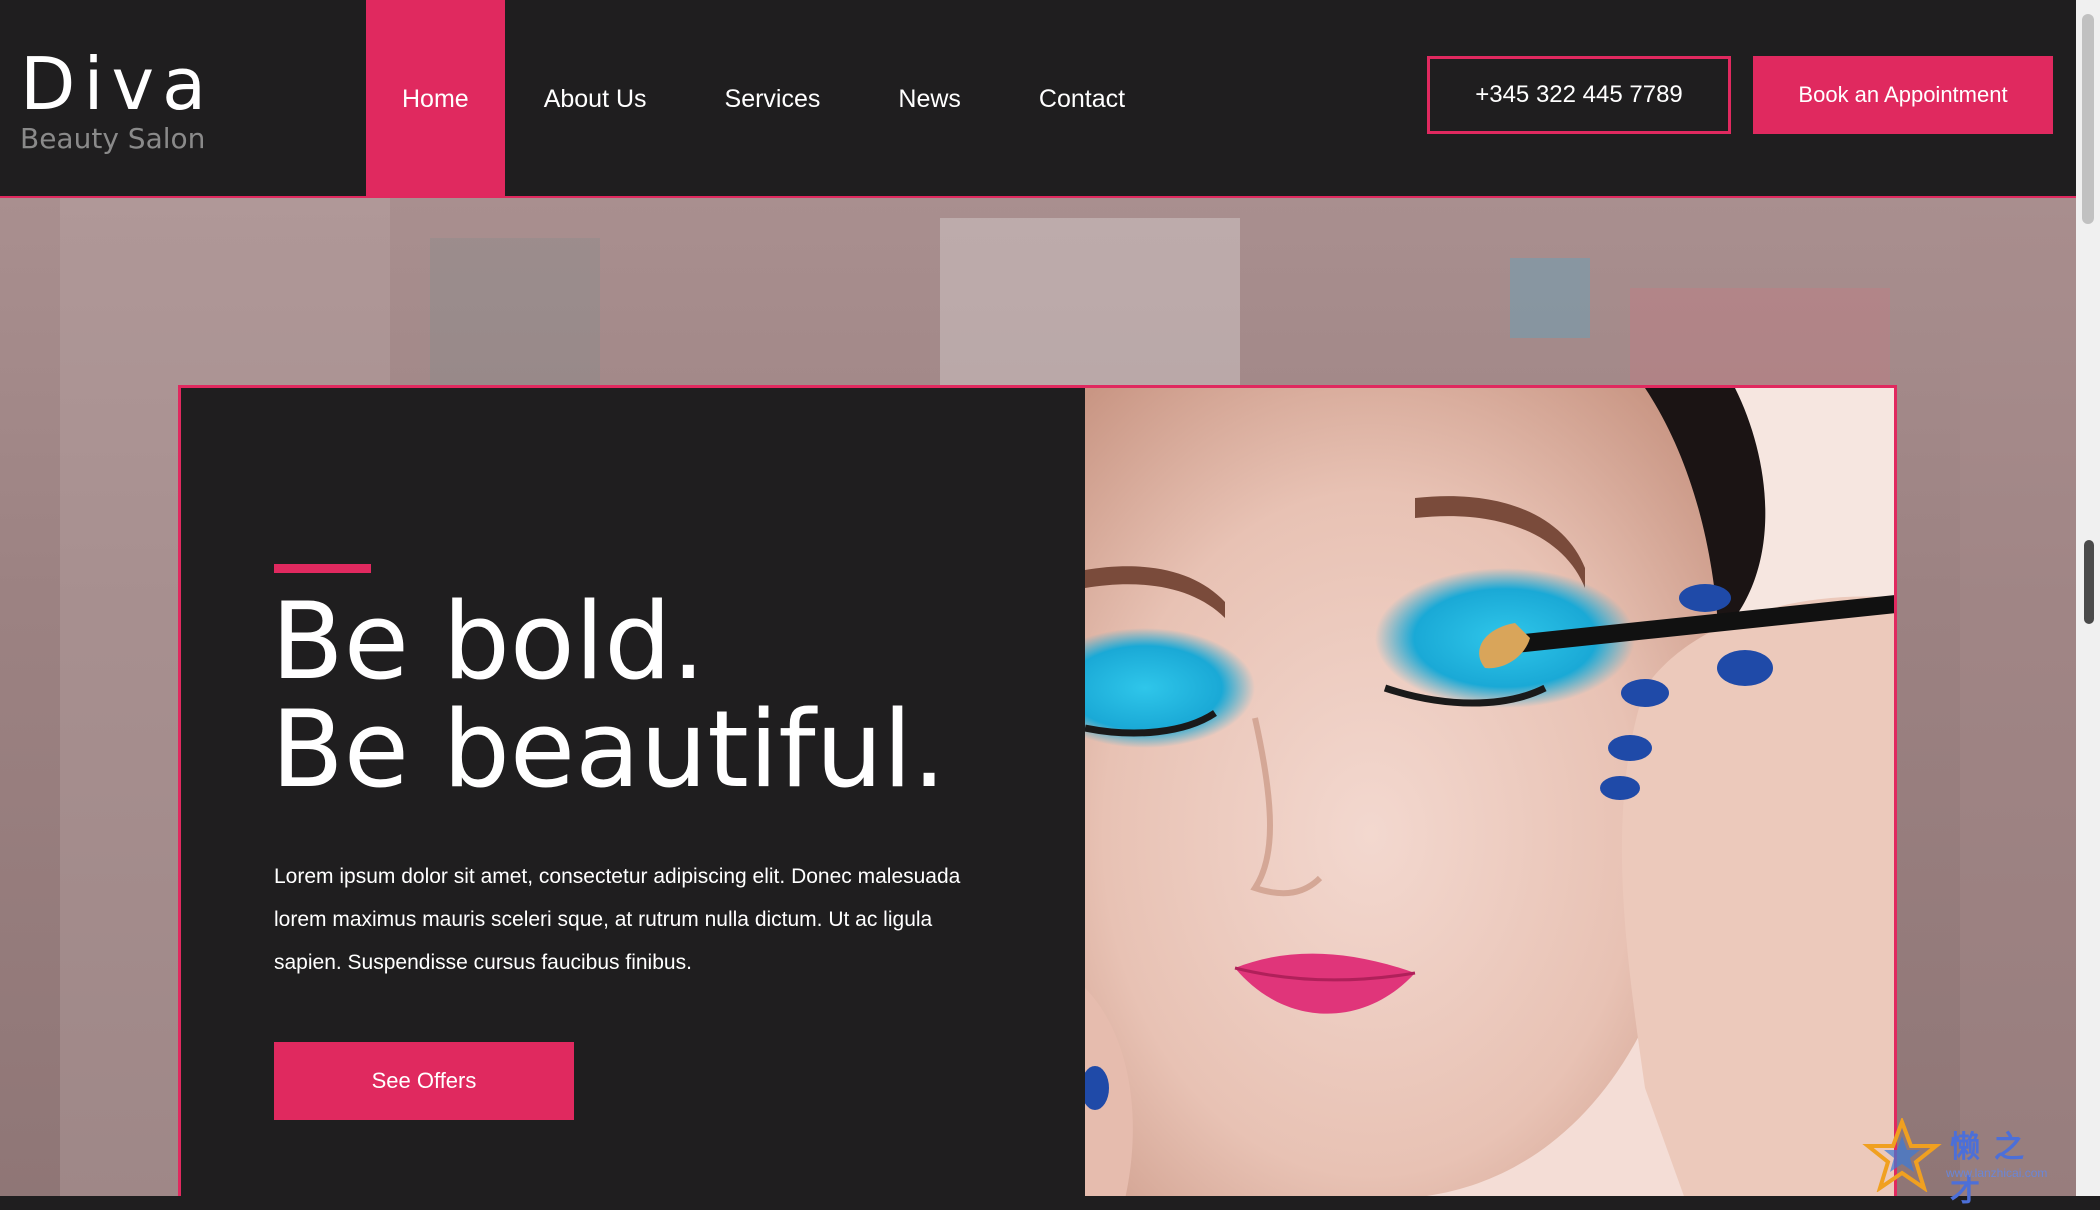 The height and width of the screenshot is (1210, 2100). What do you see at coordinates (2089, 582) in the screenshot?
I see `scroll-indicator` at bounding box center [2089, 582].